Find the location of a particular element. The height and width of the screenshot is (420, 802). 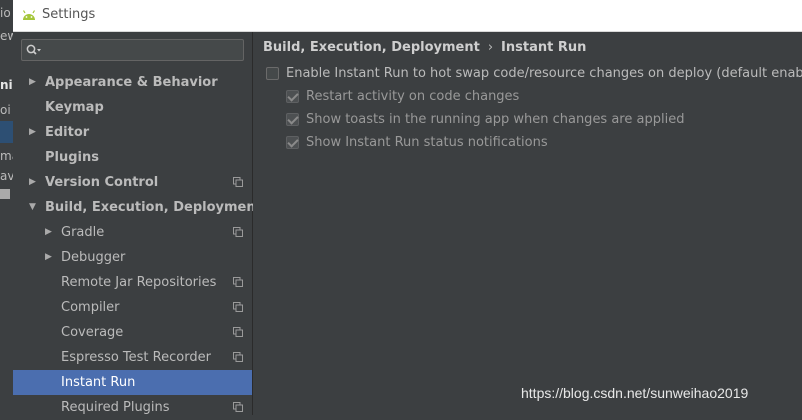

restart-activity-label: Restart activity on code changes is located at coordinates (412, 96).